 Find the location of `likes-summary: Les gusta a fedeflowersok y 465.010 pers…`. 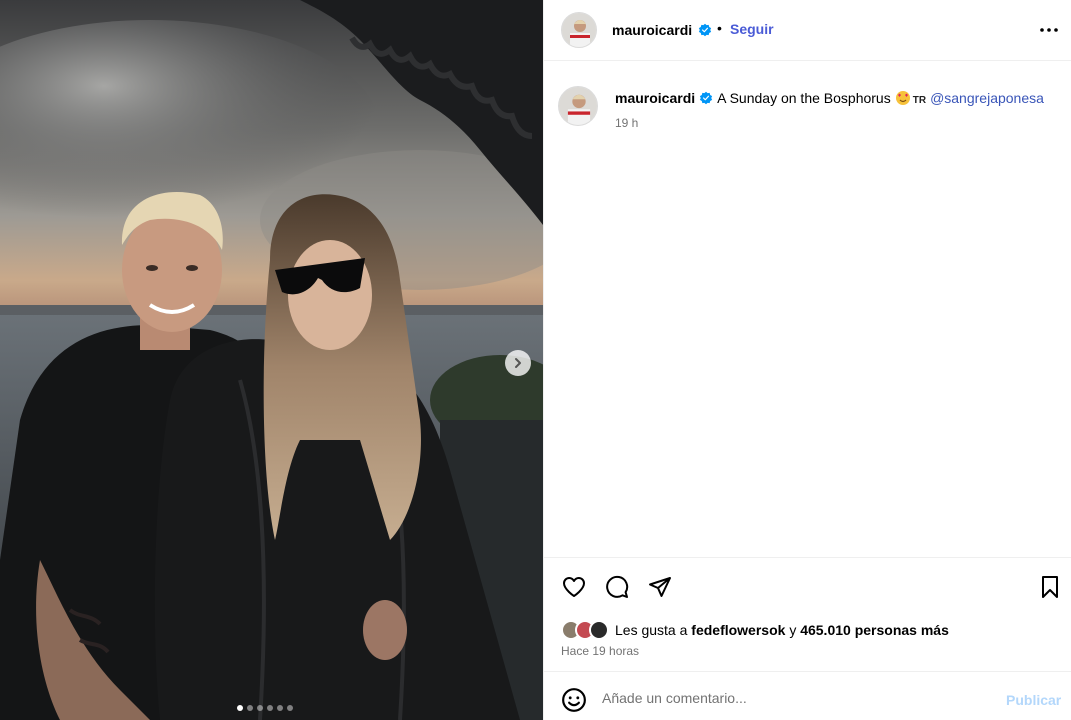

likes-summary: Les gusta a fedeflowersok y 465.010 pers… is located at coordinates (755, 630).